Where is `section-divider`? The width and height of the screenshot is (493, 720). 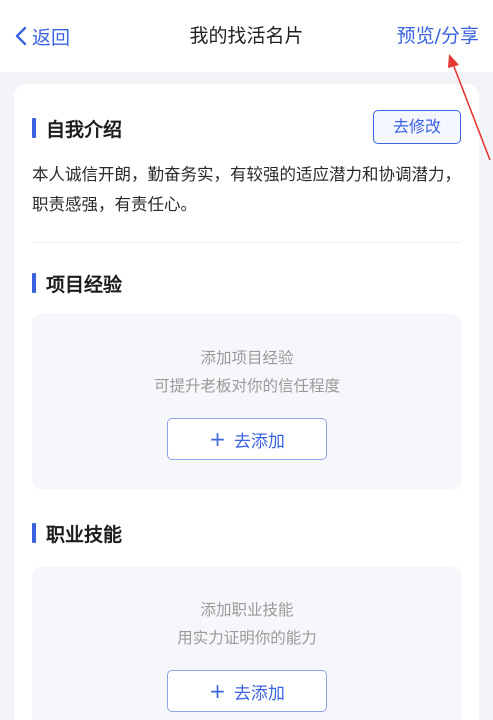 section-divider is located at coordinates (246, 242).